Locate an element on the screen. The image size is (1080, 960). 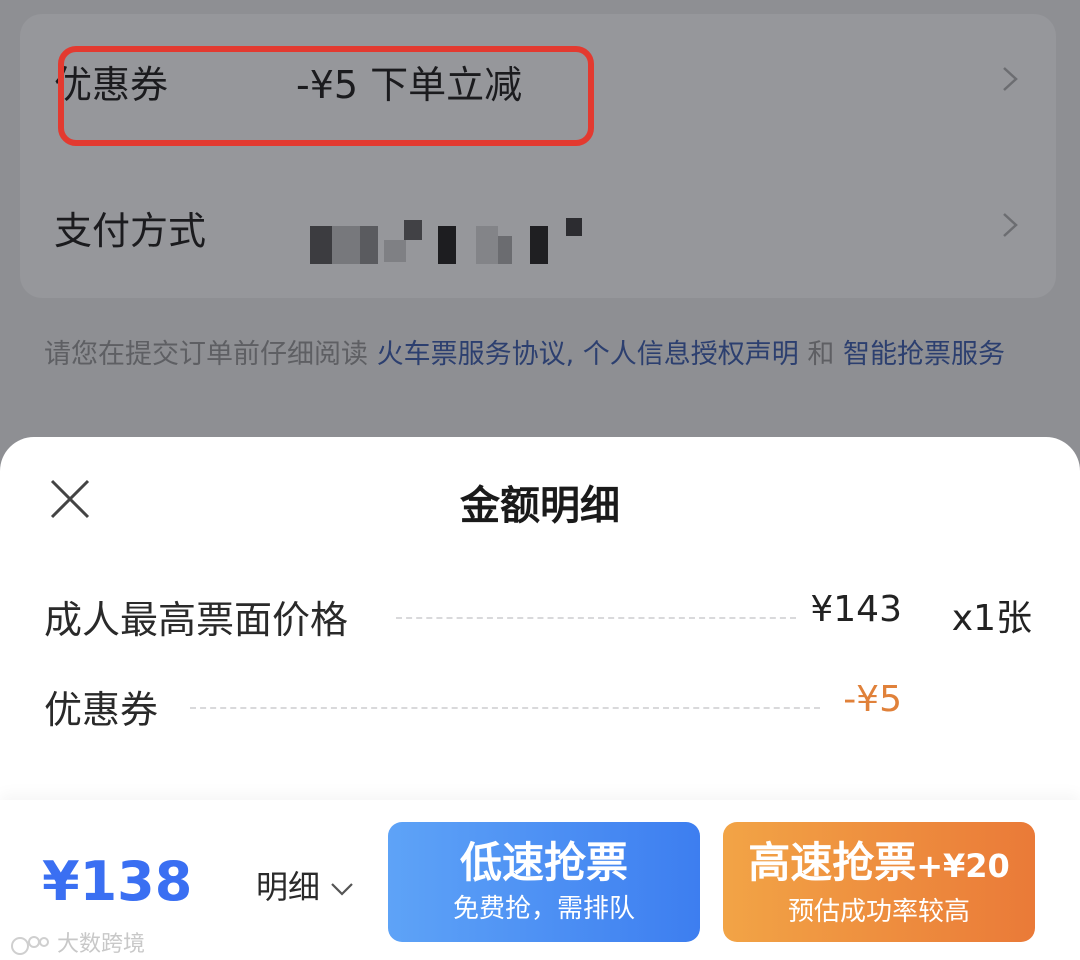
coupon-highlight-box is located at coordinates (326, 96).